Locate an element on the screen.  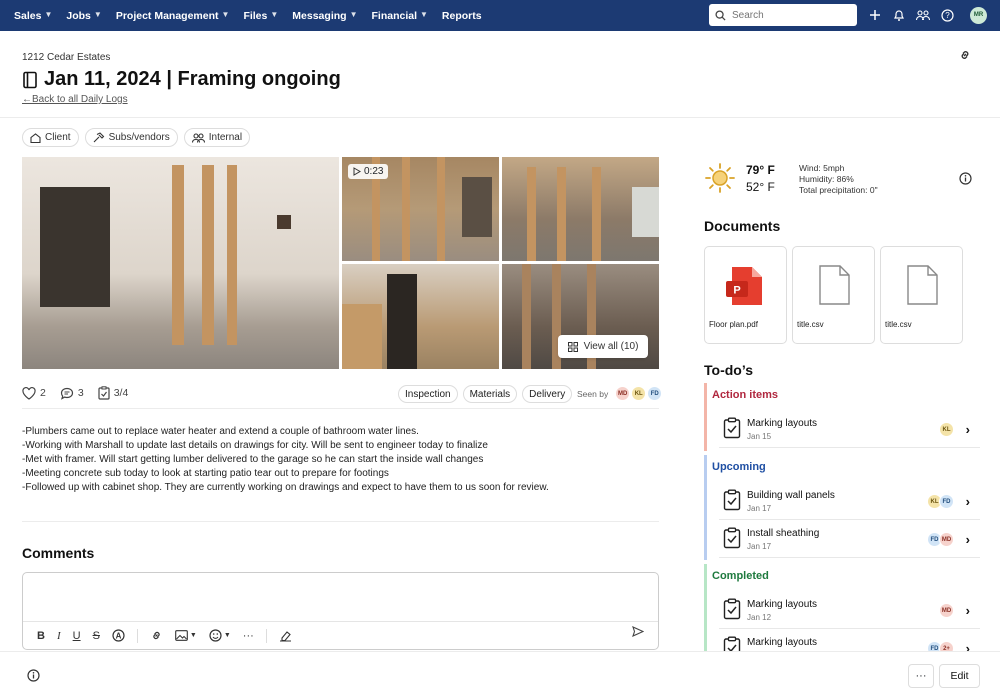
like-button: 2 is located at coordinates (34, 393).